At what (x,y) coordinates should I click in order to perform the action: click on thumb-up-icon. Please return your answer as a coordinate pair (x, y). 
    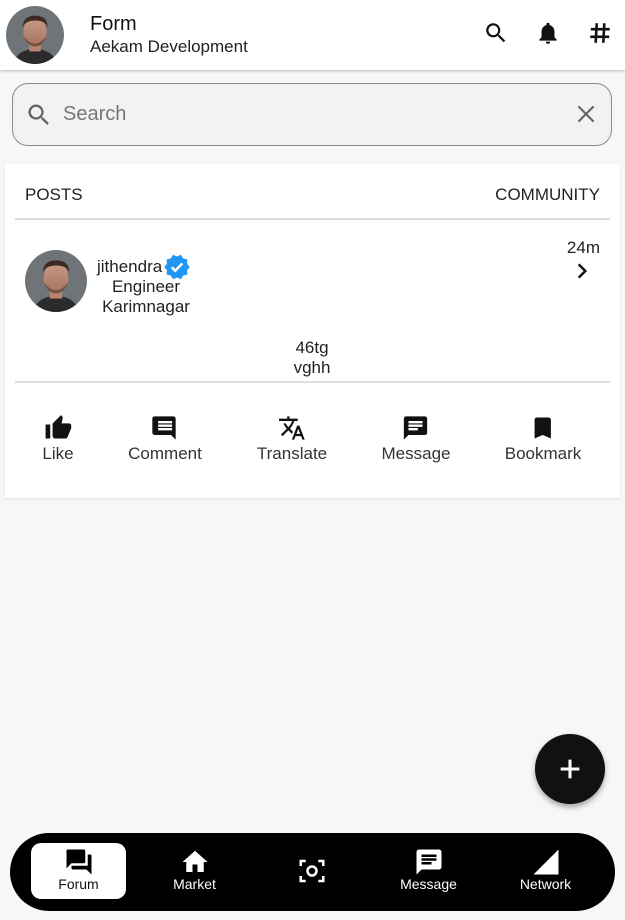
    Looking at the image, I should click on (58, 427).